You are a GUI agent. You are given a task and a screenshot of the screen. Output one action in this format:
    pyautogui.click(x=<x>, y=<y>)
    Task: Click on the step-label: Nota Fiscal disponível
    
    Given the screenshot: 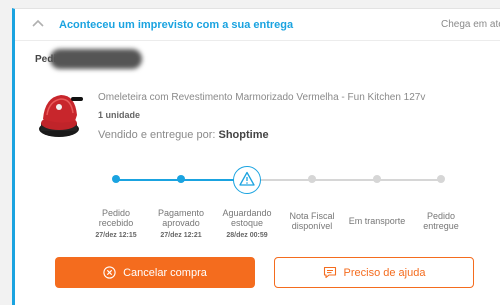 What is the action you would take?
    pyautogui.click(x=312, y=221)
    